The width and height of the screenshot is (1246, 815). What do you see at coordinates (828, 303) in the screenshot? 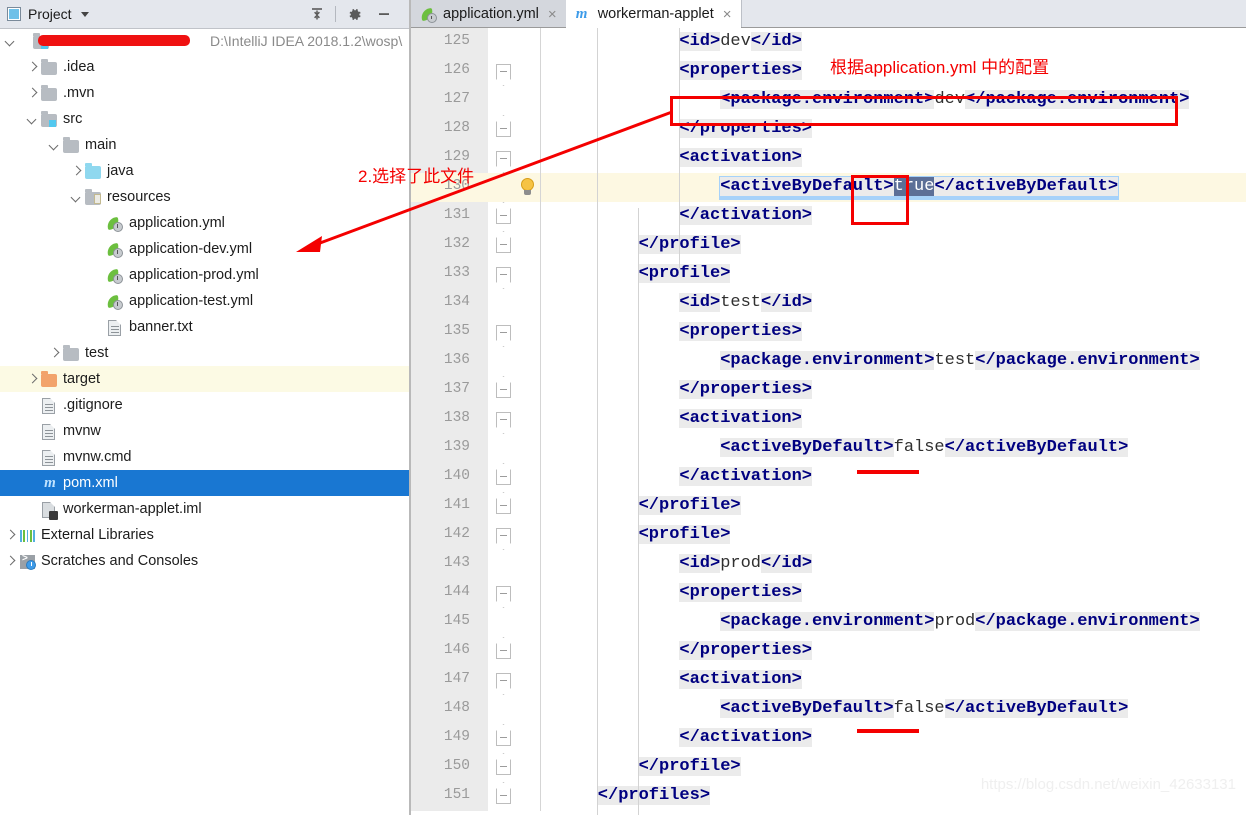
I see `code-line-134: 134 <id>test</id>` at bounding box center [828, 303].